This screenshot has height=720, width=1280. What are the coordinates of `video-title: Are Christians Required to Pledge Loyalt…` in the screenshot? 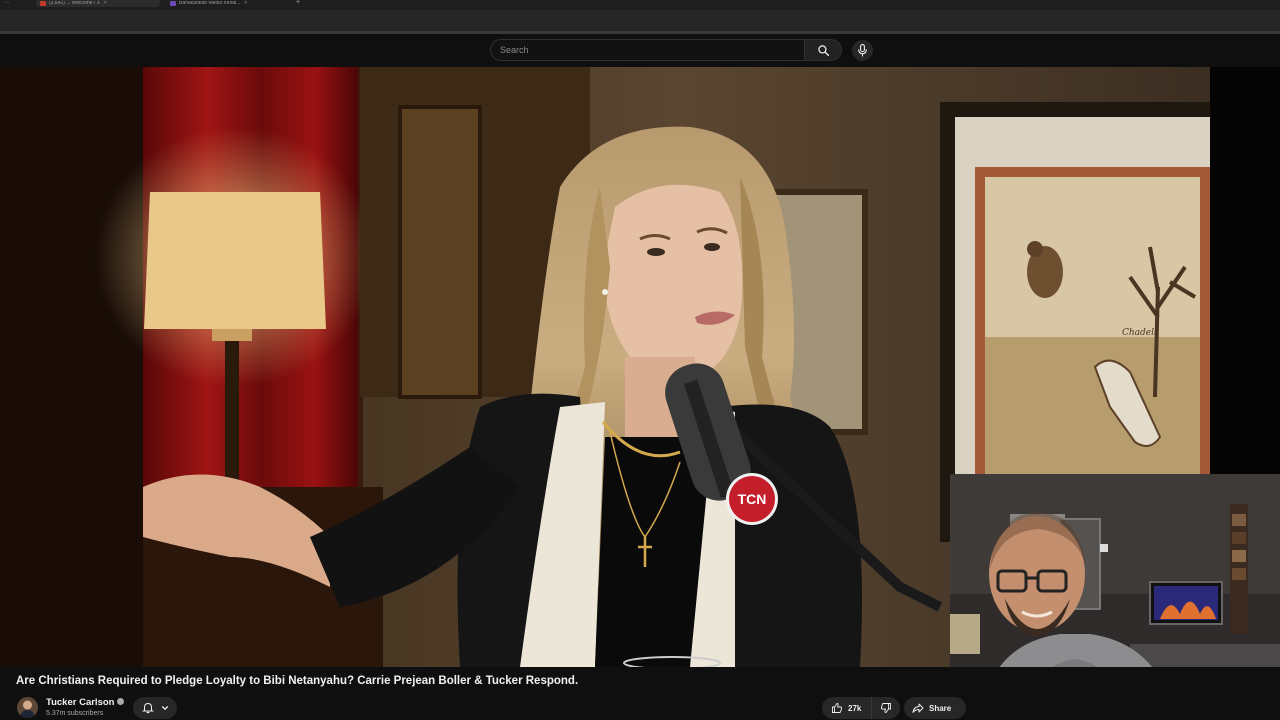 It's located at (297, 681).